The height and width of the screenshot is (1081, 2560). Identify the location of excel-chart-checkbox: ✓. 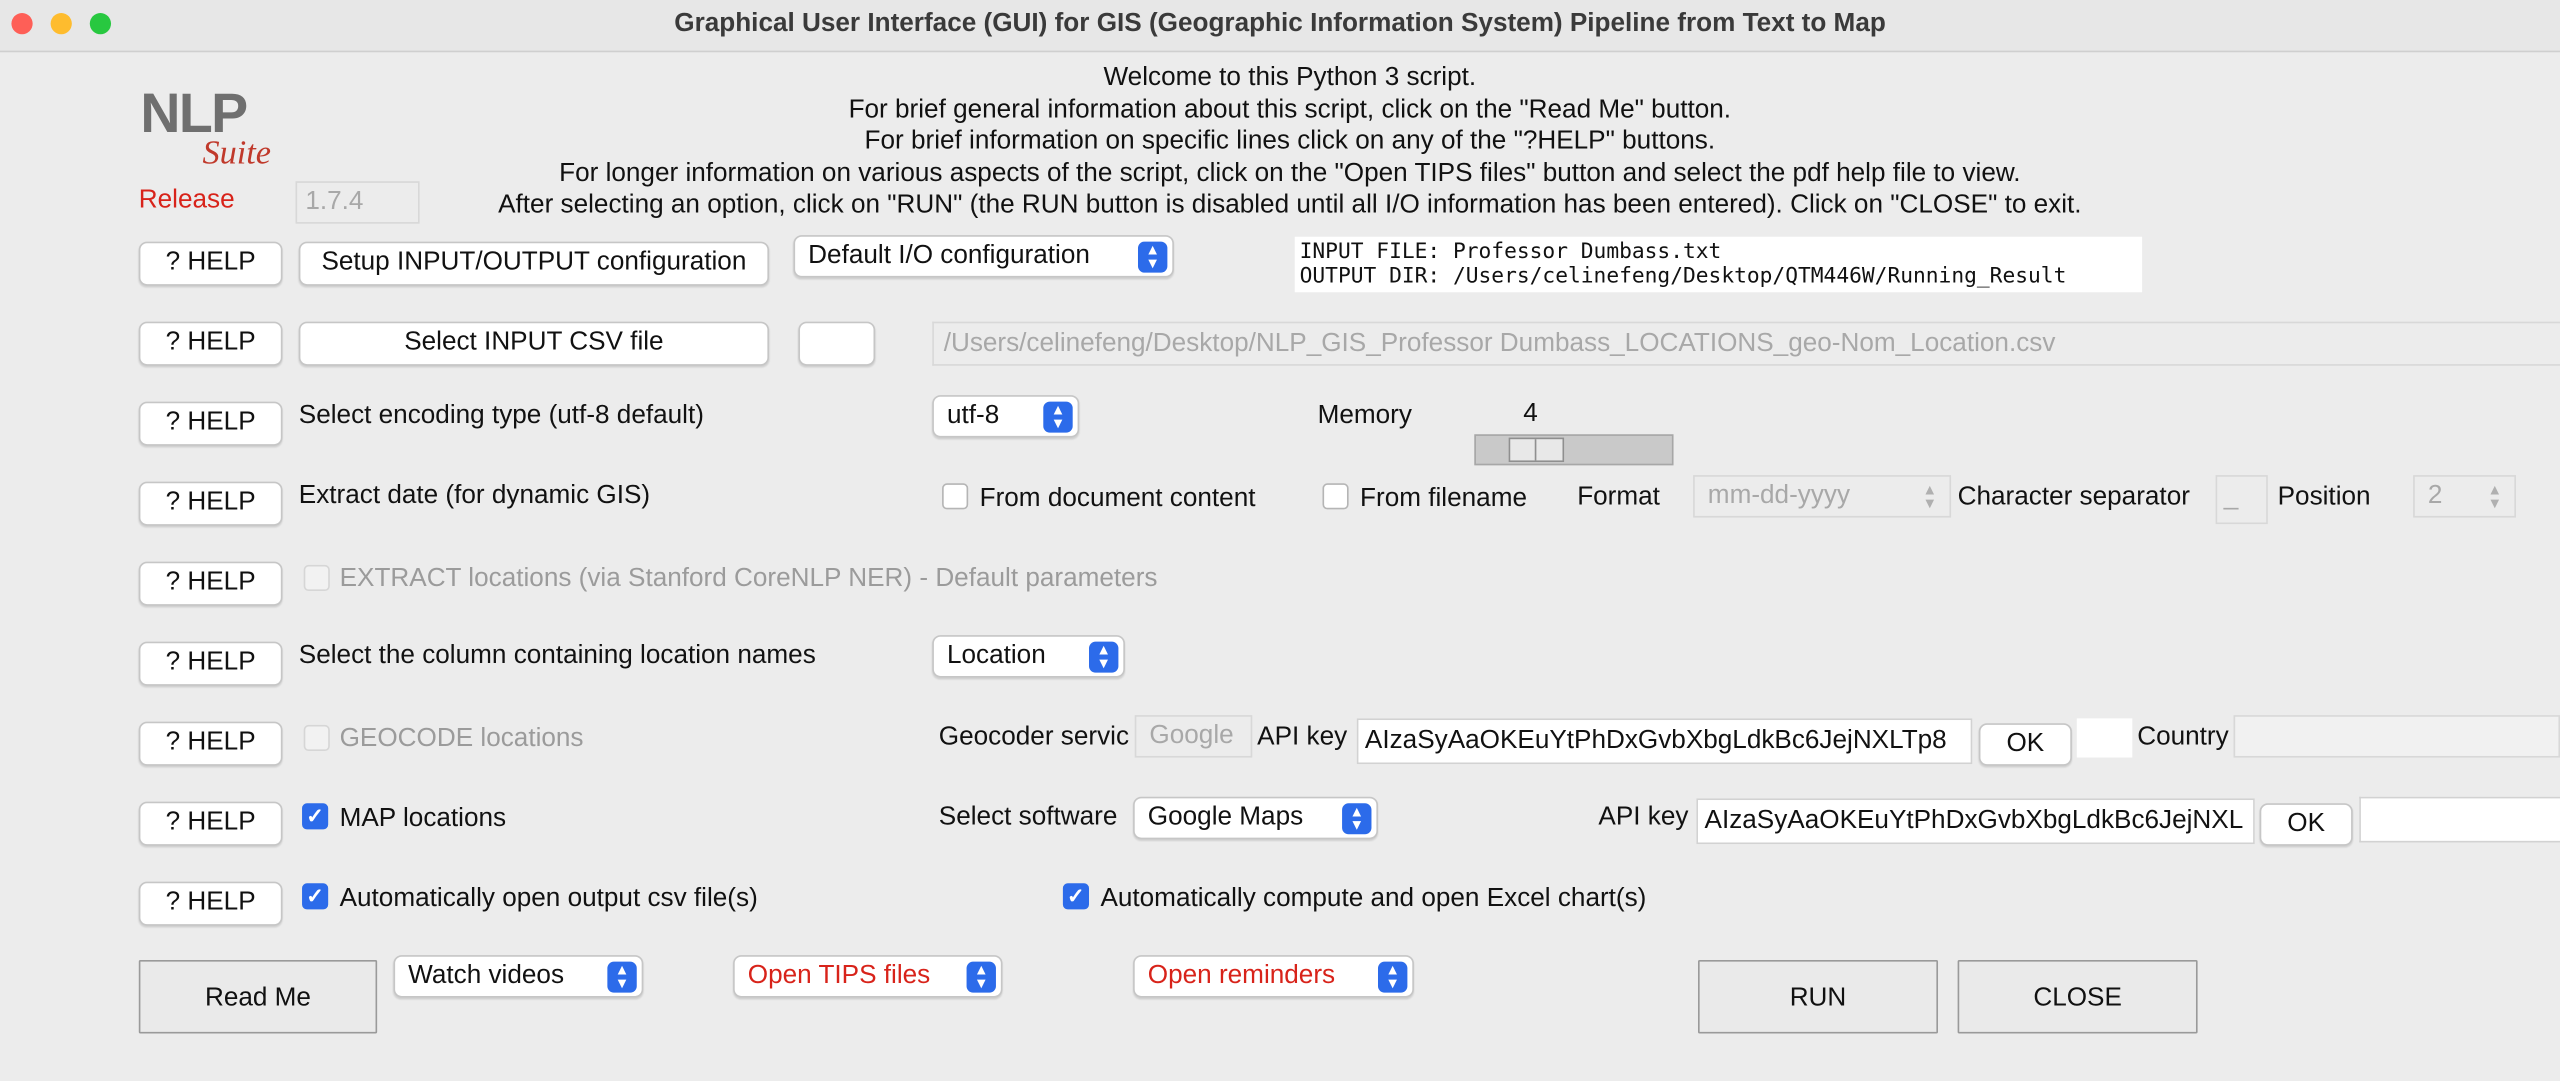
(1076, 896).